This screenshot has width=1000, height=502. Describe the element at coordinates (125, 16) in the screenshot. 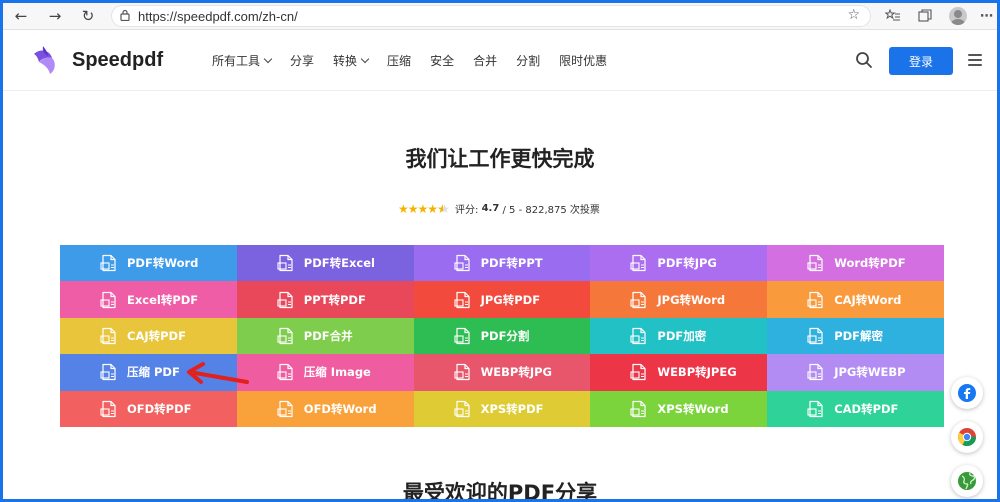

I see `lock-icon` at that location.